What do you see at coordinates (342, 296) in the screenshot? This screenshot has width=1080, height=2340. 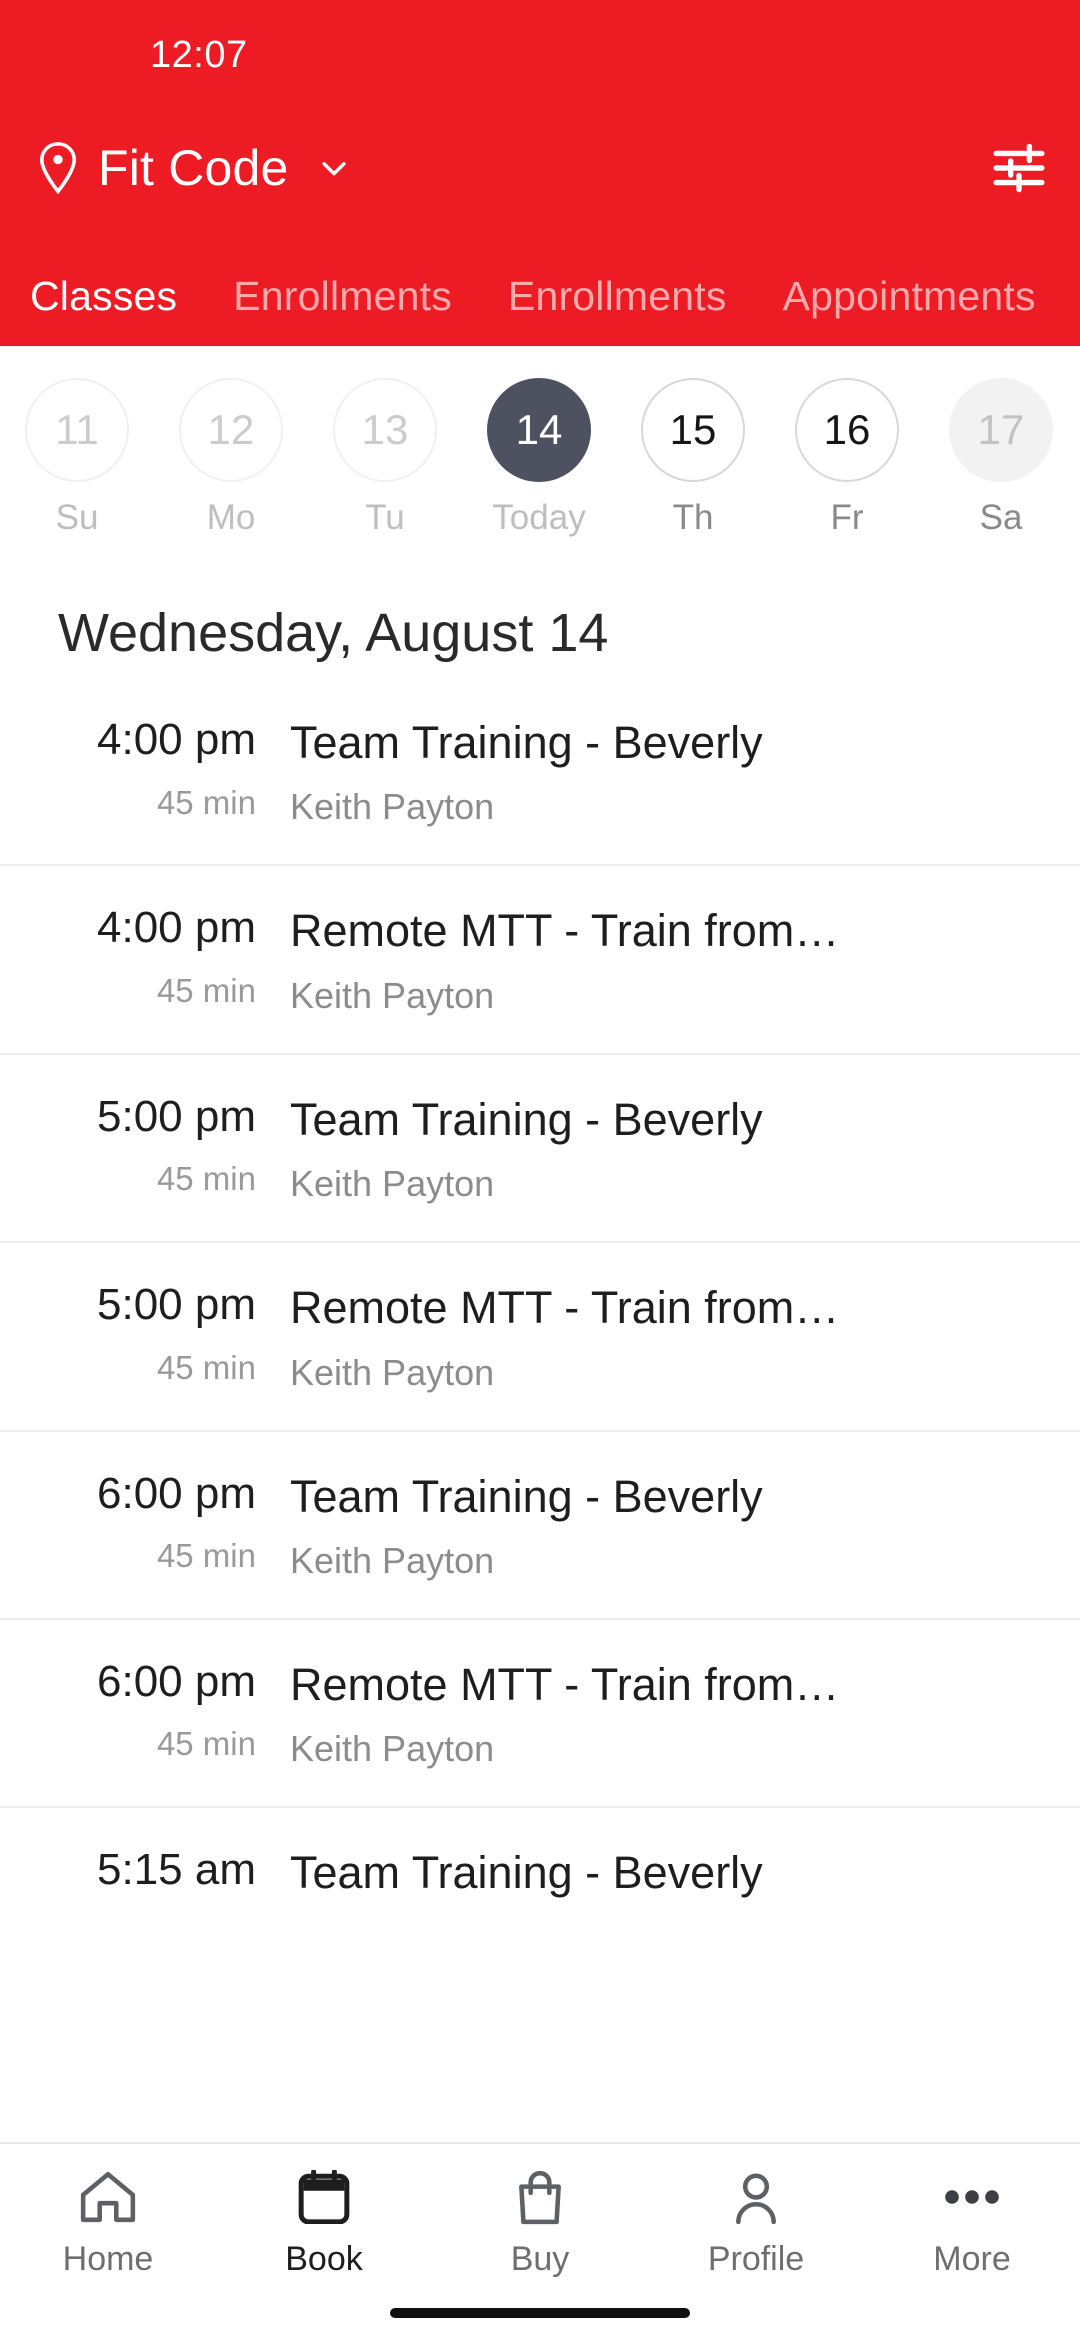 I see `tab-enrollments-1: Enrollments` at bounding box center [342, 296].